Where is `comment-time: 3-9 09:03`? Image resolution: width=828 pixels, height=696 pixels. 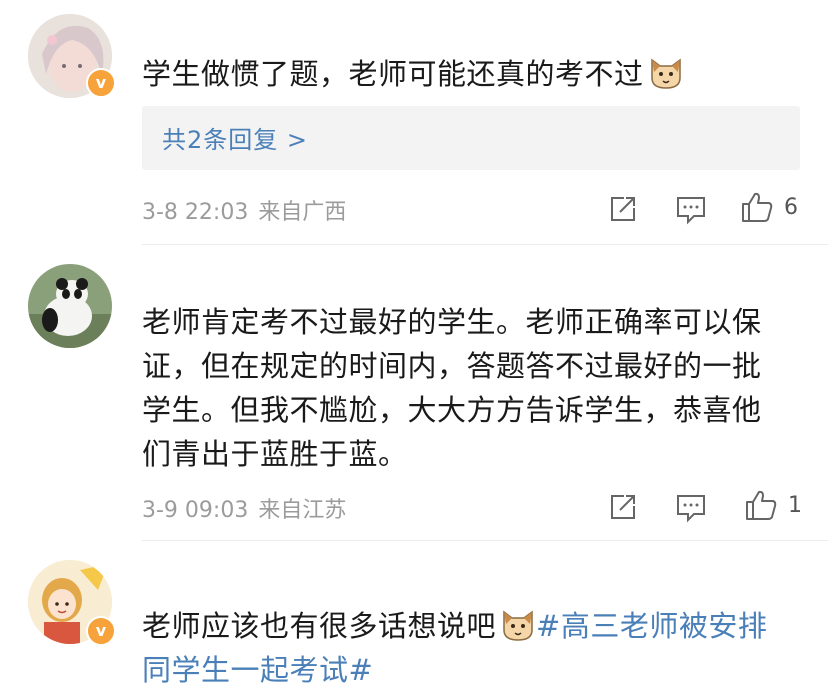
comment-time: 3-9 09:03 is located at coordinates (195, 510).